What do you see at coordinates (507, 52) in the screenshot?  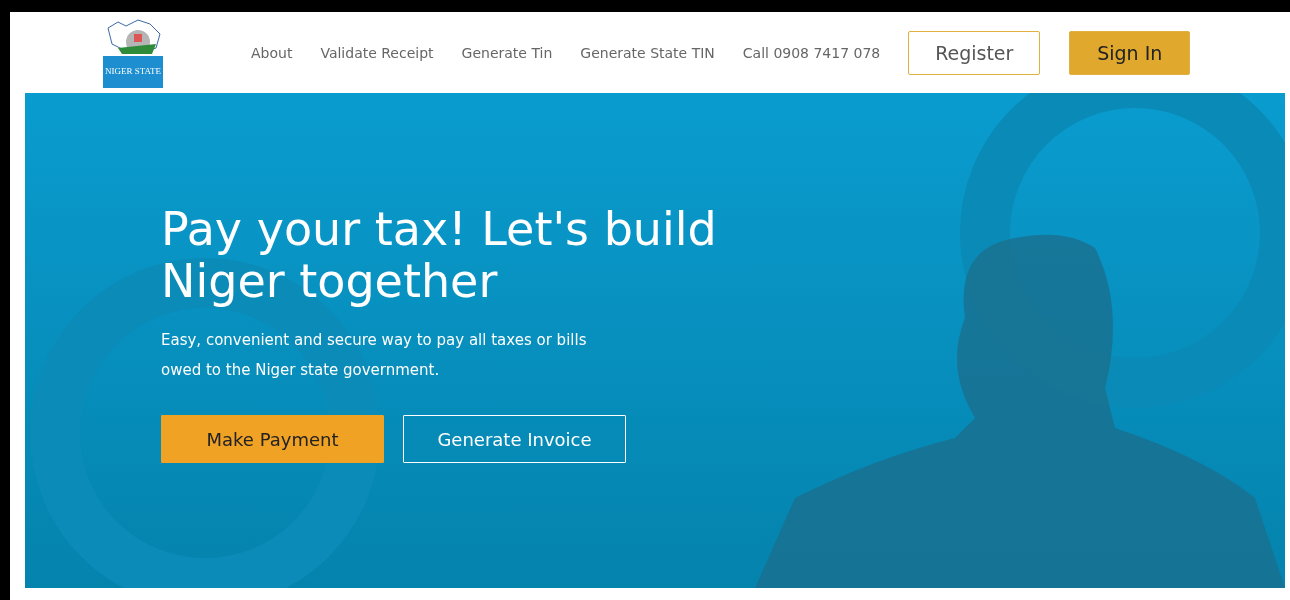 I see `nav-link: Generate Tin` at bounding box center [507, 52].